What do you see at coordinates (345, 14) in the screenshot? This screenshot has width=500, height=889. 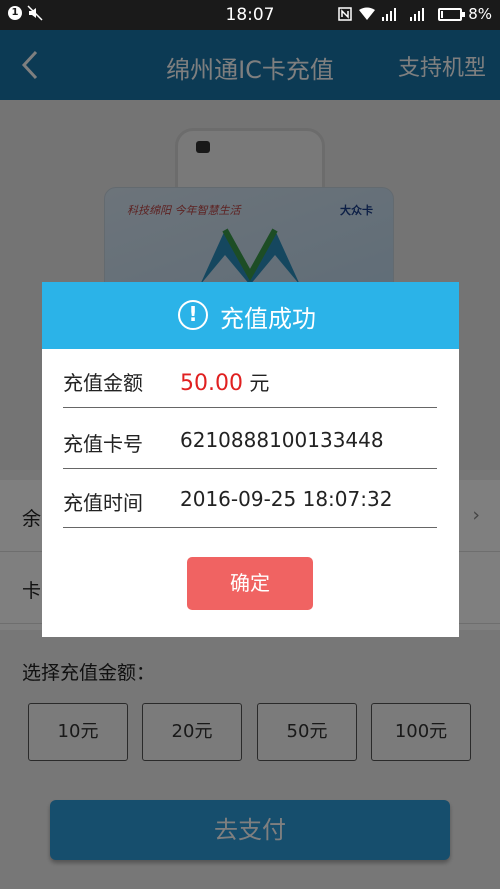 I see `nfc-icon` at bounding box center [345, 14].